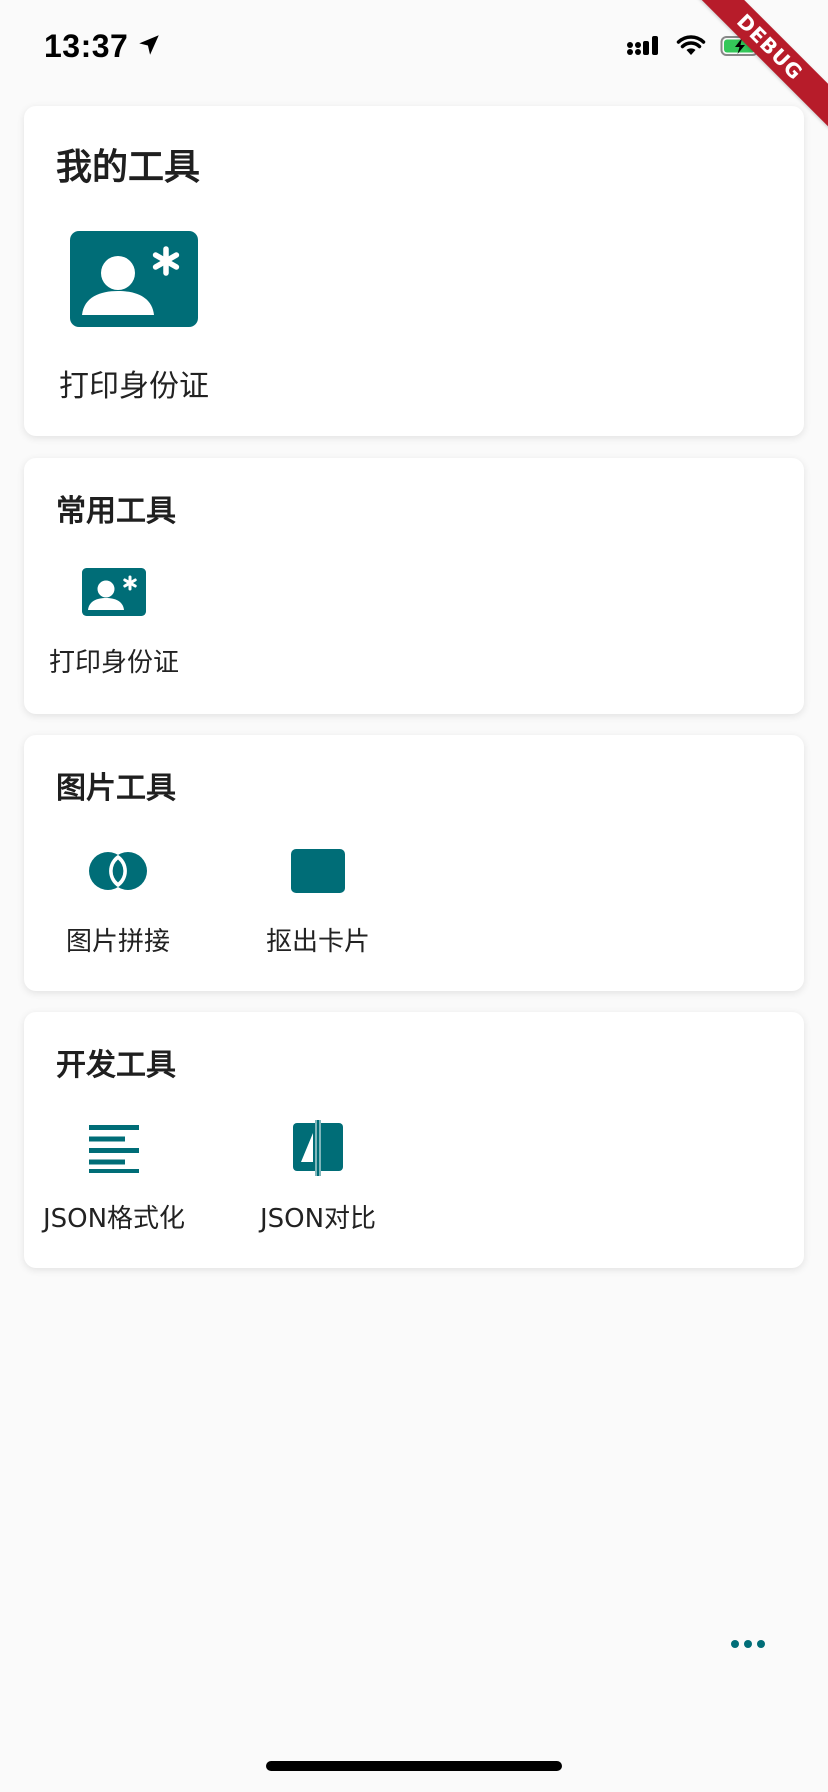 The width and height of the screenshot is (828, 1792). Describe the element at coordinates (644, 48) in the screenshot. I see `cellular-signal-icon` at that location.